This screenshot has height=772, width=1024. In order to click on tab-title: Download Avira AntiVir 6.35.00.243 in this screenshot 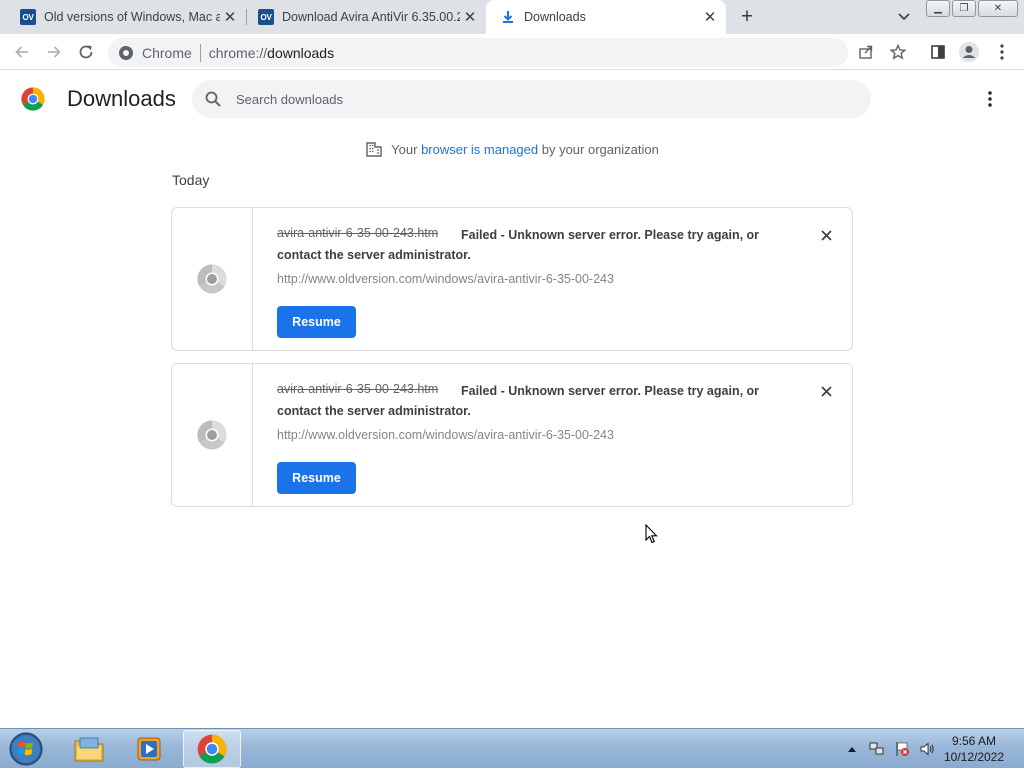, I will do `click(371, 17)`.